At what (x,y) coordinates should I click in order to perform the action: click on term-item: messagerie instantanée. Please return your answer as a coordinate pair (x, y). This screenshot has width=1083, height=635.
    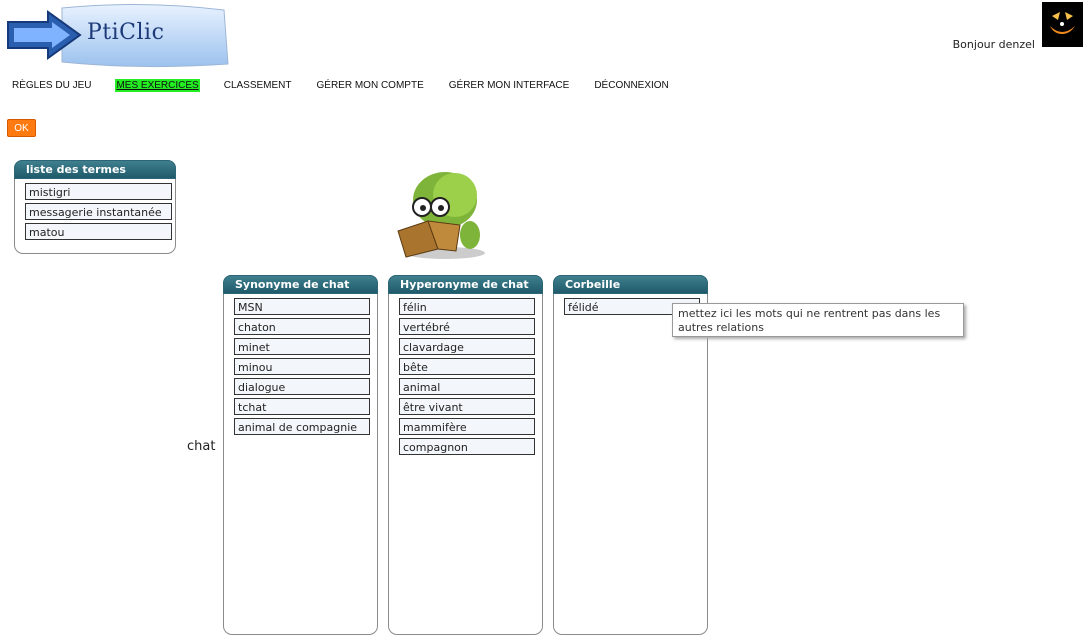
    Looking at the image, I should click on (98, 211).